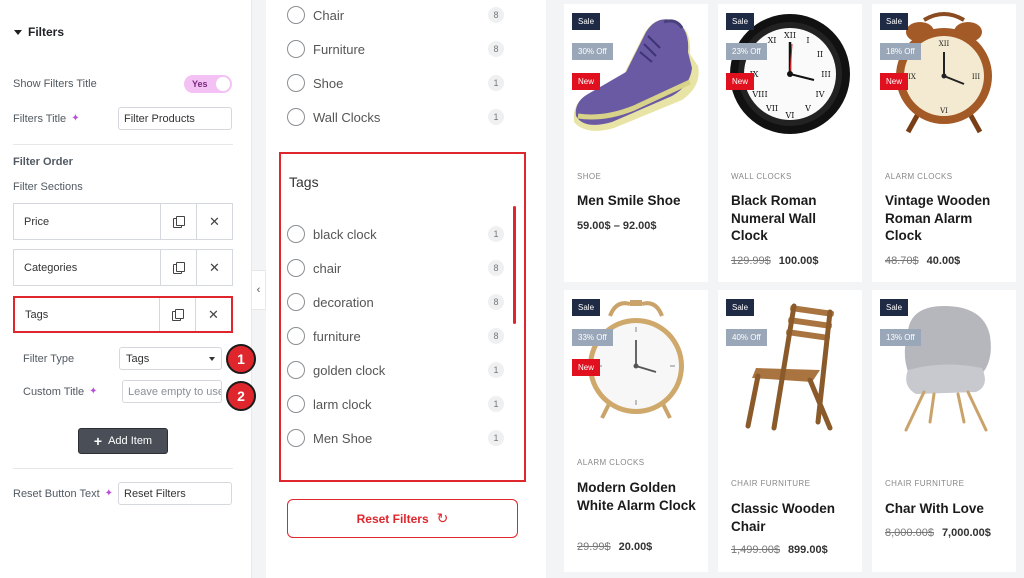 This screenshot has width=1024, height=578. What do you see at coordinates (208, 84) in the screenshot?
I see `show-filters-title-toggle: Yes` at bounding box center [208, 84].